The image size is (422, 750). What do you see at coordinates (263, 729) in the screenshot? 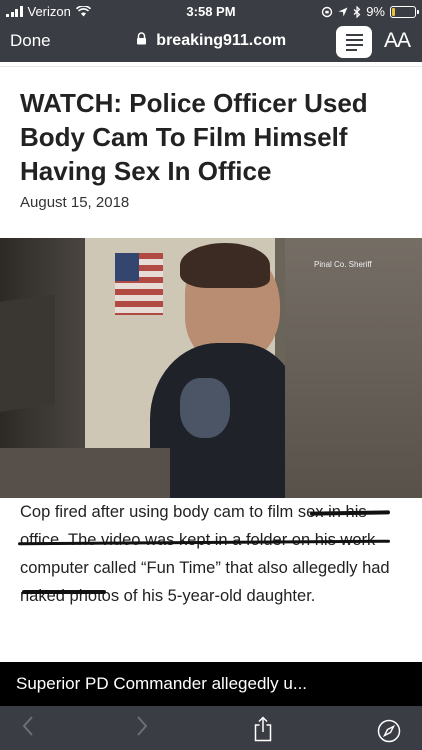
I see `share-icon` at bounding box center [263, 729].